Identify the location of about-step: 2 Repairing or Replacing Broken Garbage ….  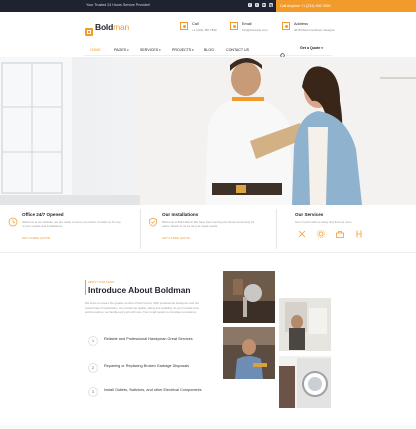
(145, 368).